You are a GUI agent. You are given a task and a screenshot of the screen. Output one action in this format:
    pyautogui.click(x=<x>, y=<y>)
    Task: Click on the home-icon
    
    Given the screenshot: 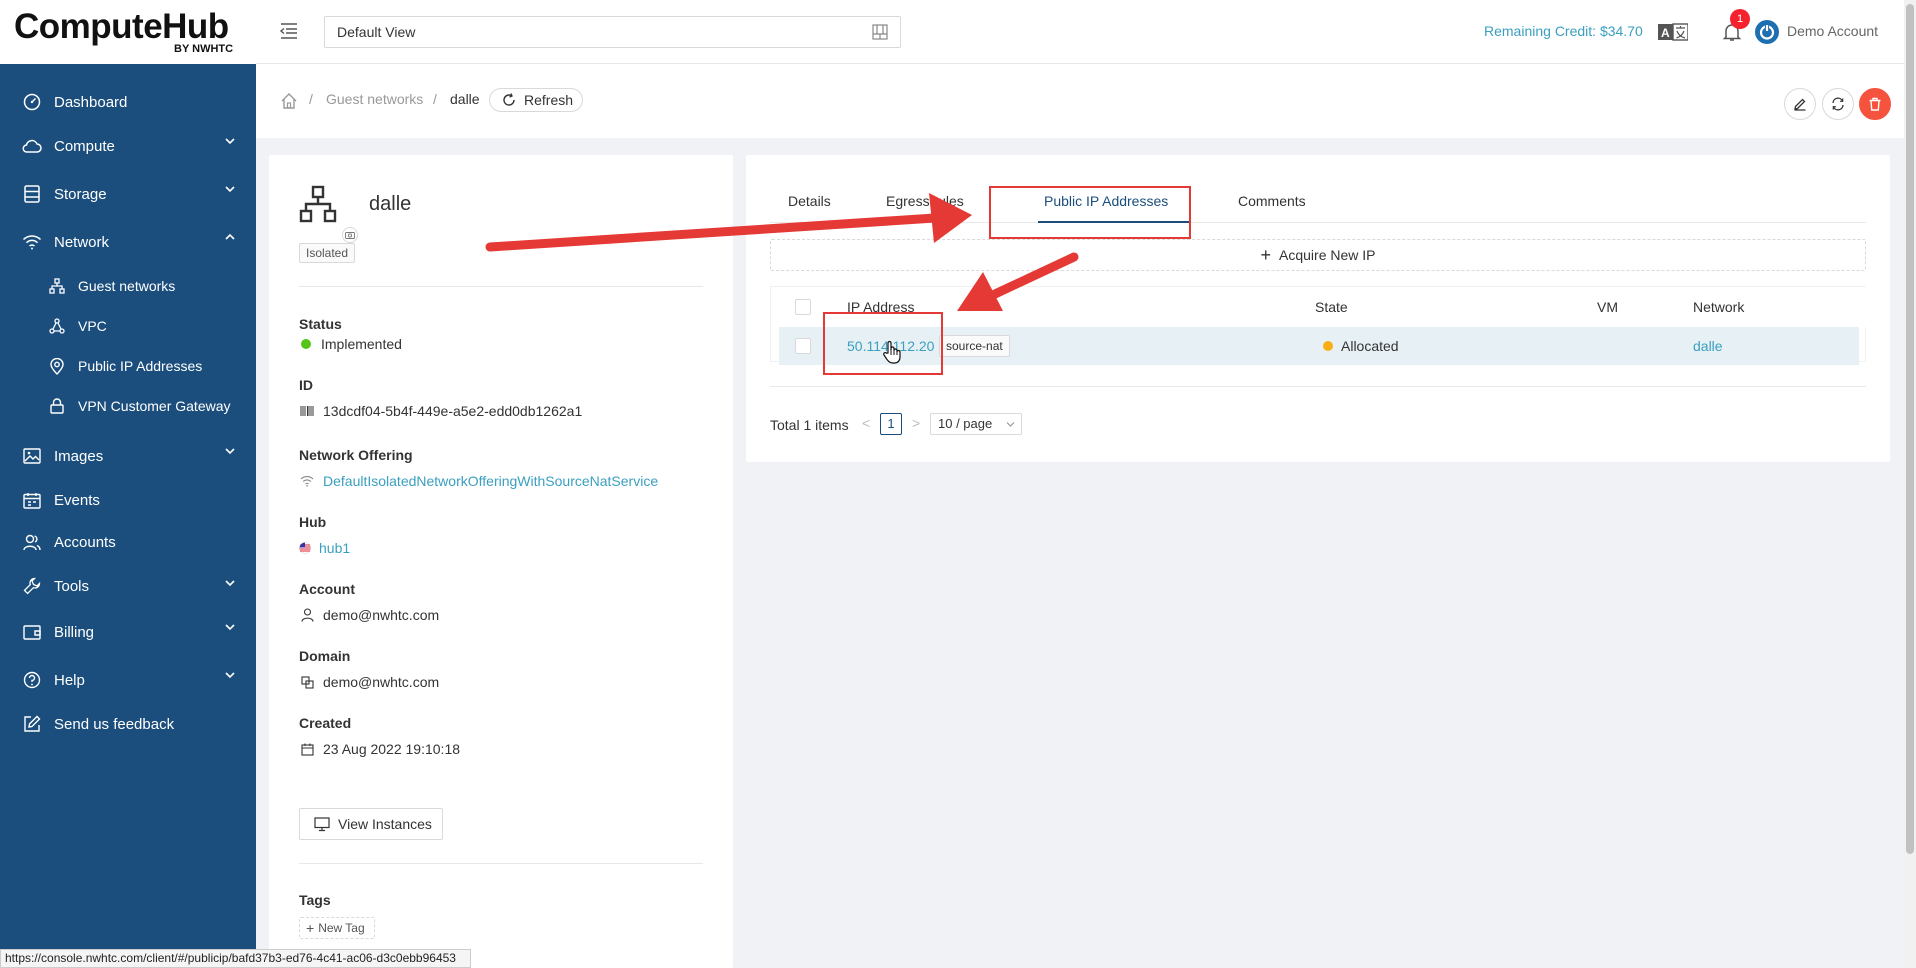 What is the action you would take?
    pyautogui.click(x=289, y=101)
    